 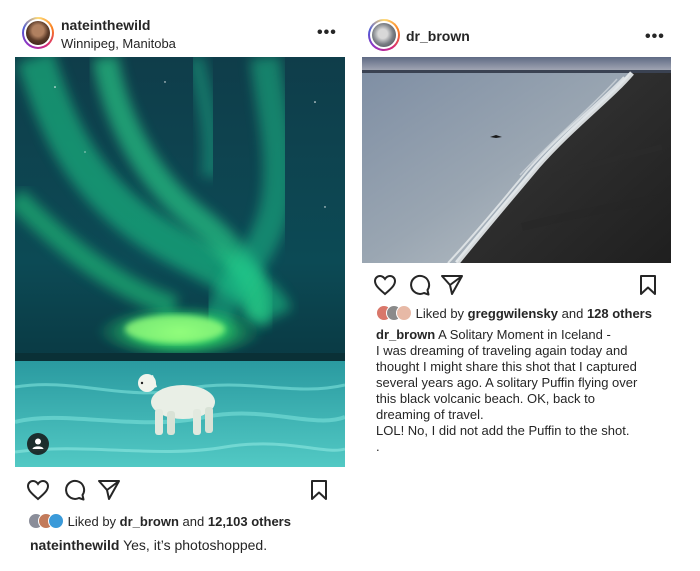 I want to click on caption-first-line: dr_brown A Solitary Moment in Iceland -, so click(x=506, y=335).